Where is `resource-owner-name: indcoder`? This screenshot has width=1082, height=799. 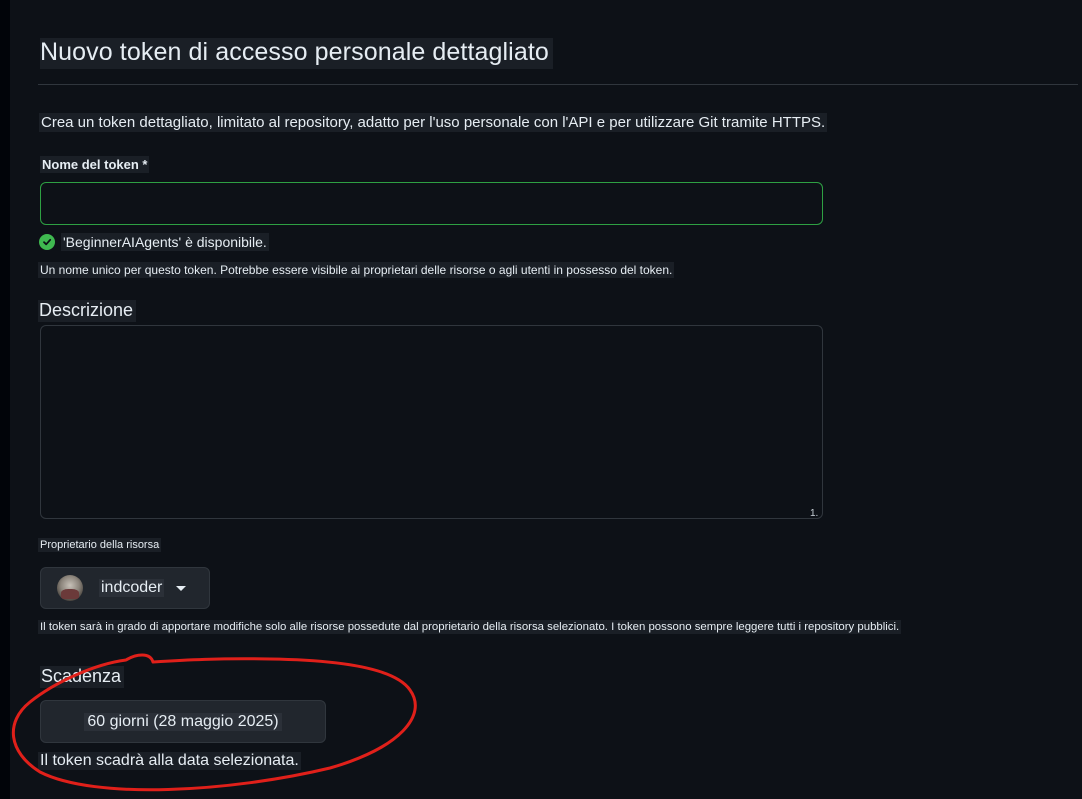
resource-owner-name: indcoder is located at coordinates (132, 588).